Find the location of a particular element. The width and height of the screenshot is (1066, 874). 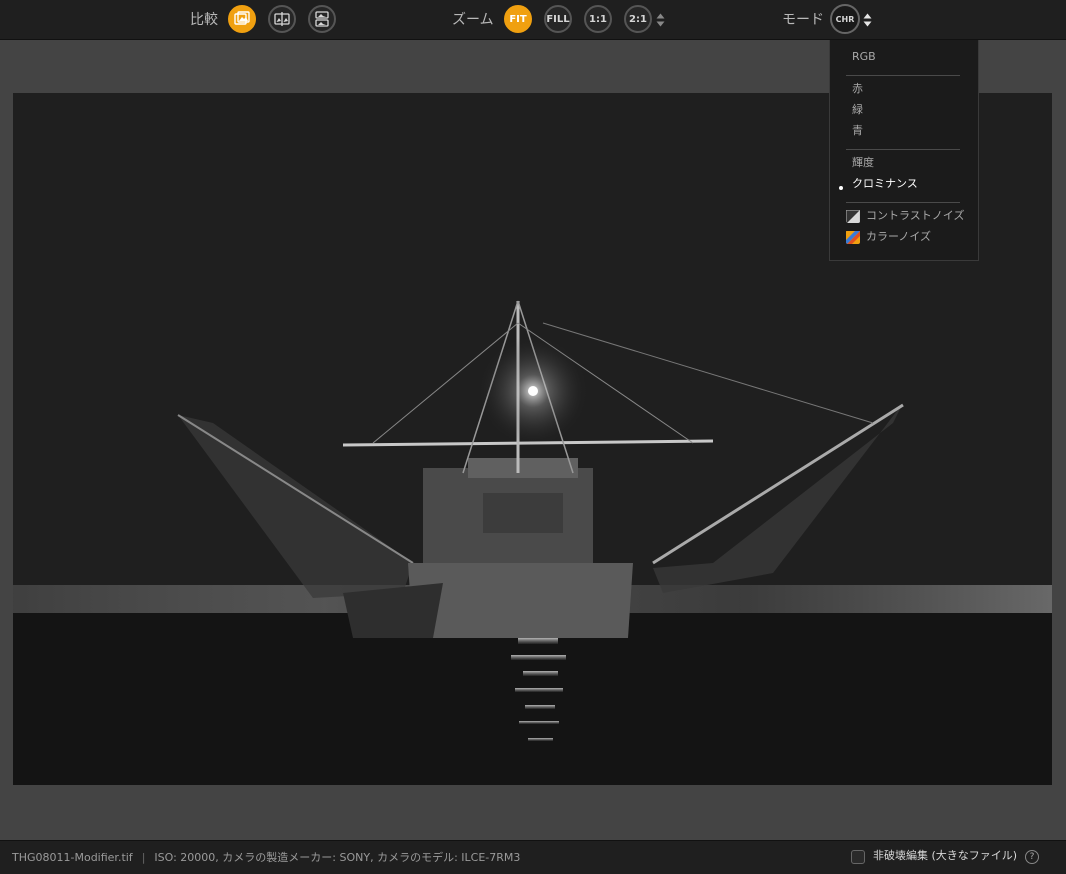

menu-item-chrominance: クロミナンス is located at coordinates (885, 184).